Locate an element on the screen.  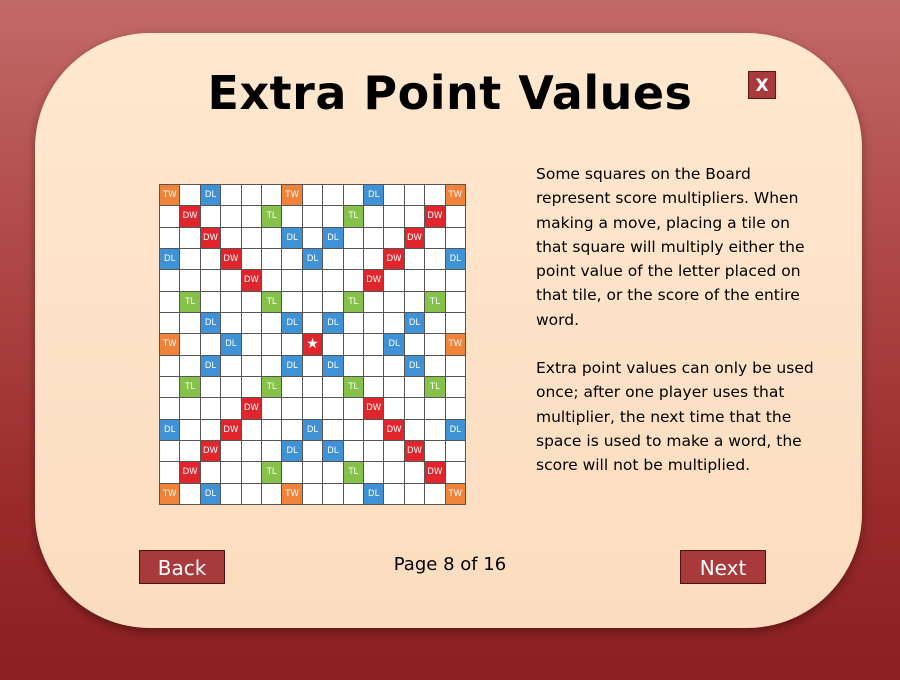
next-button: Next is located at coordinates (723, 567).